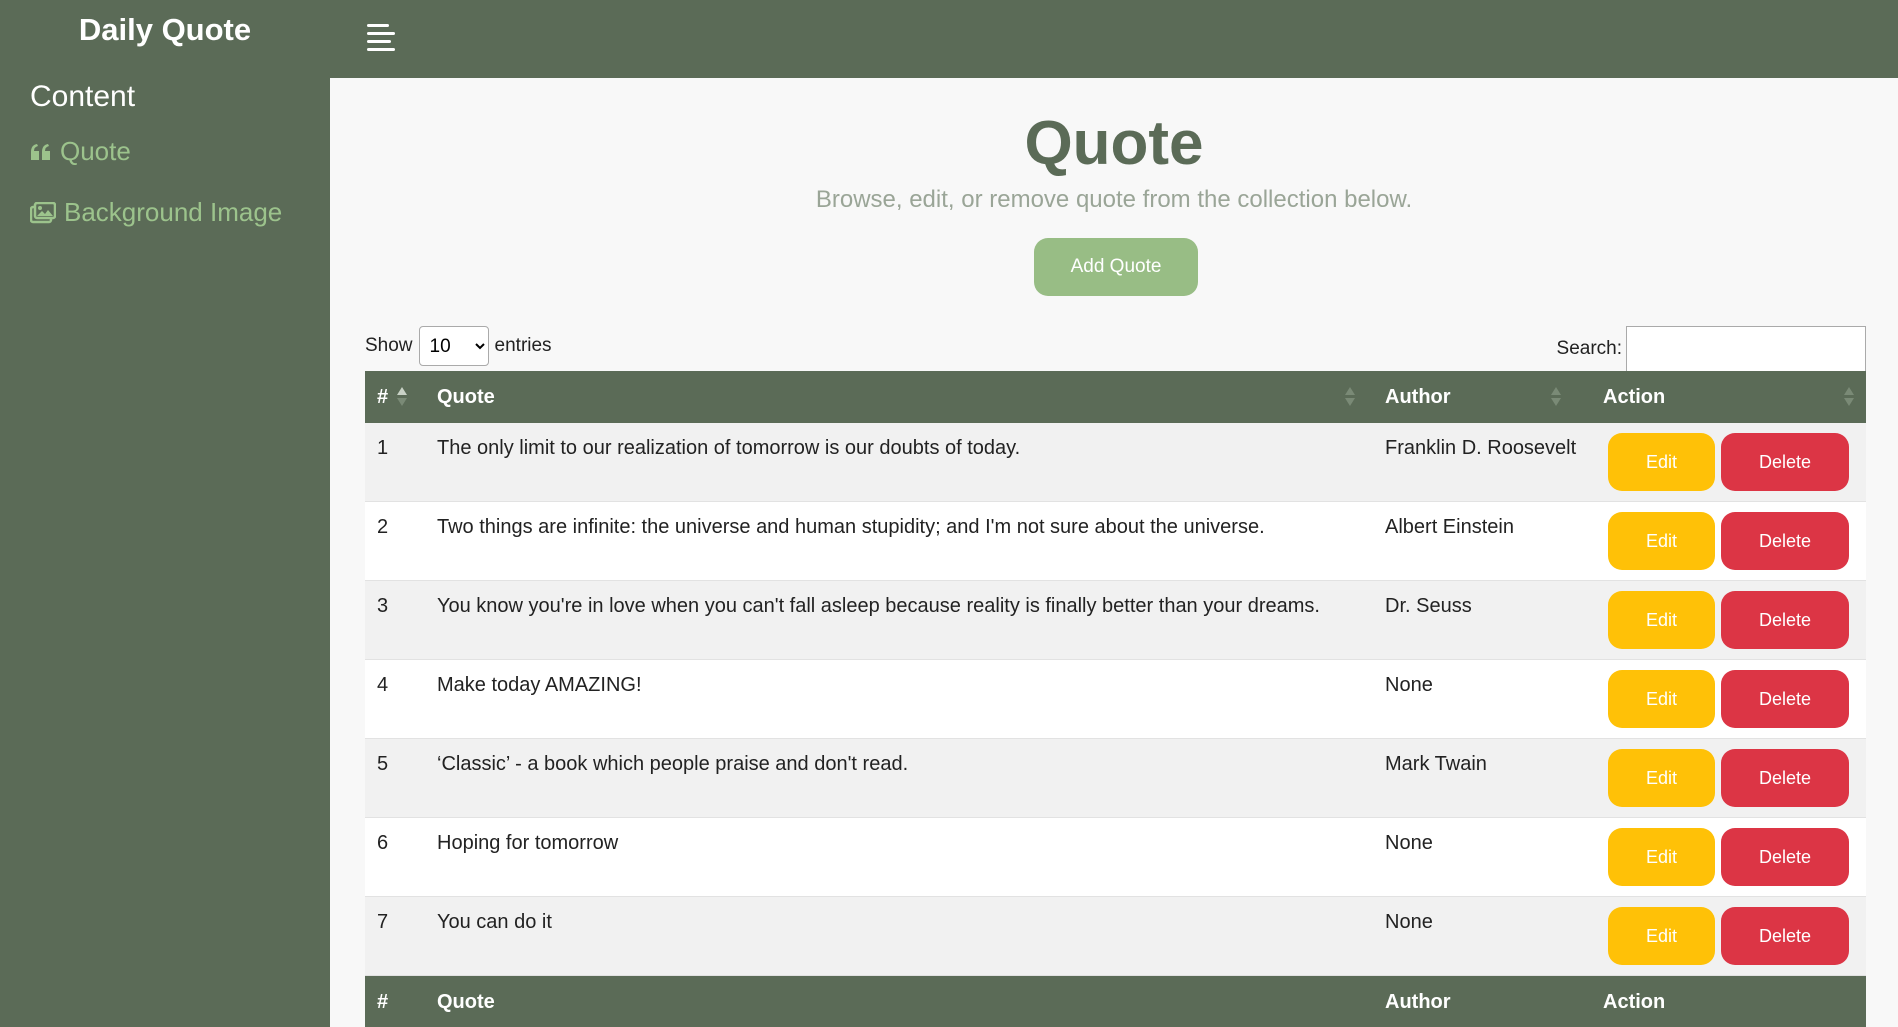 The width and height of the screenshot is (1898, 1027). What do you see at coordinates (383, 448) in the screenshot?
I see `row-number: 1` at bounding box center [383, 448].